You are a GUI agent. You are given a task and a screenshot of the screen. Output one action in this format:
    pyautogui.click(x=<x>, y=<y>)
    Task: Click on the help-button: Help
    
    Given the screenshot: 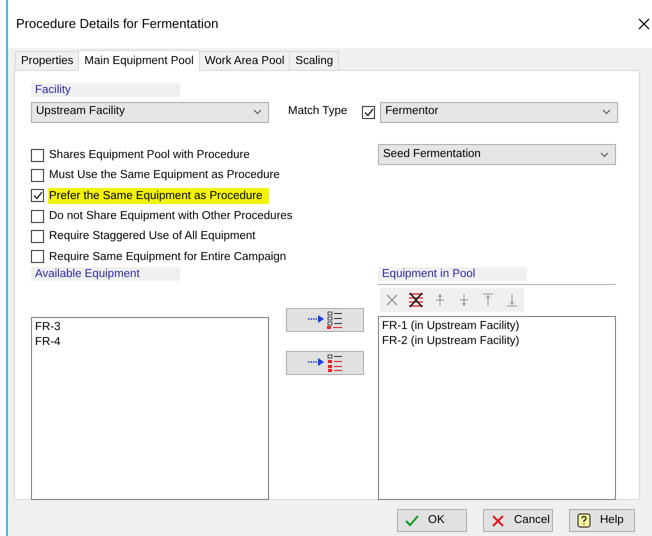 What is the action you would take?
    pyautogui.click(x=602, y=520)
    